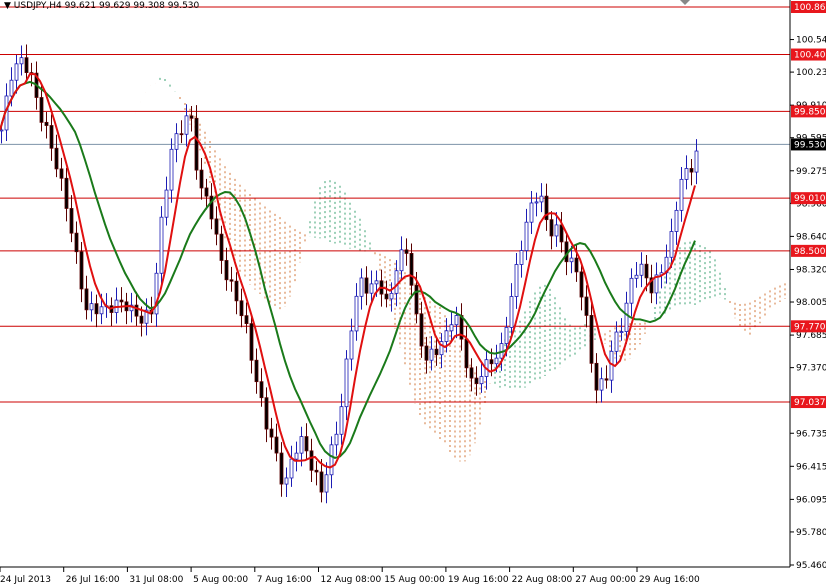  Describe the element at coordinates (811, 237) in the screenshot. I see `price-tick-label: 98.640` at that location.